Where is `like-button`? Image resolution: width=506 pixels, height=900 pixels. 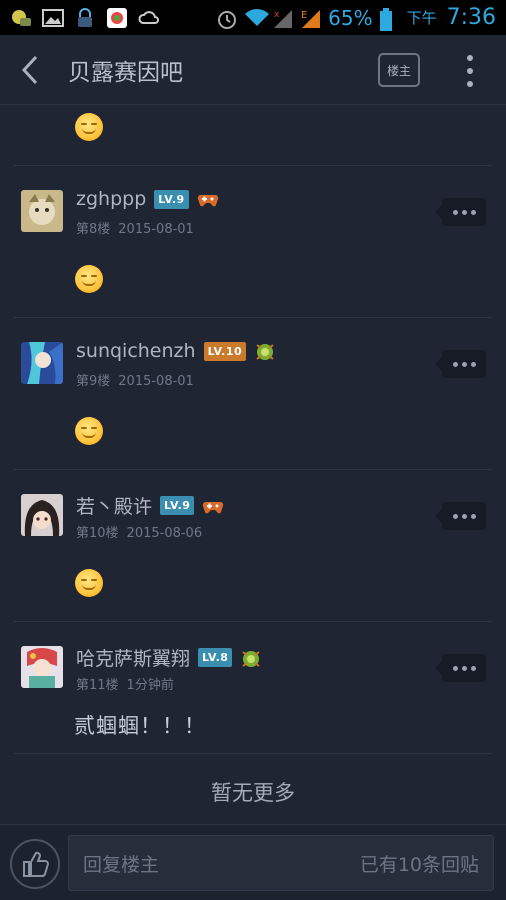
like-button is located at coordinates (35, 864).